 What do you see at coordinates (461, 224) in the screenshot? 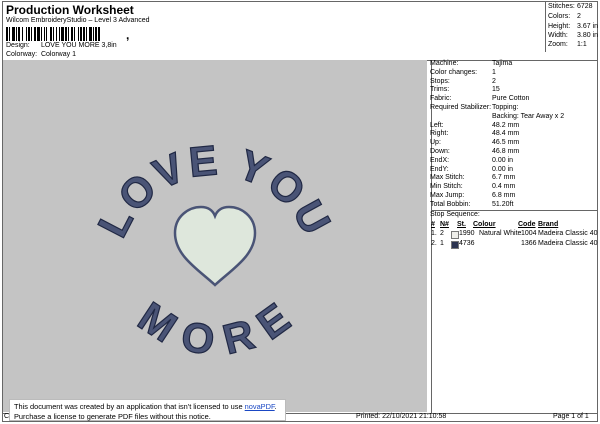
I see `col-header-st: St.` at bounding box center [461, 224].